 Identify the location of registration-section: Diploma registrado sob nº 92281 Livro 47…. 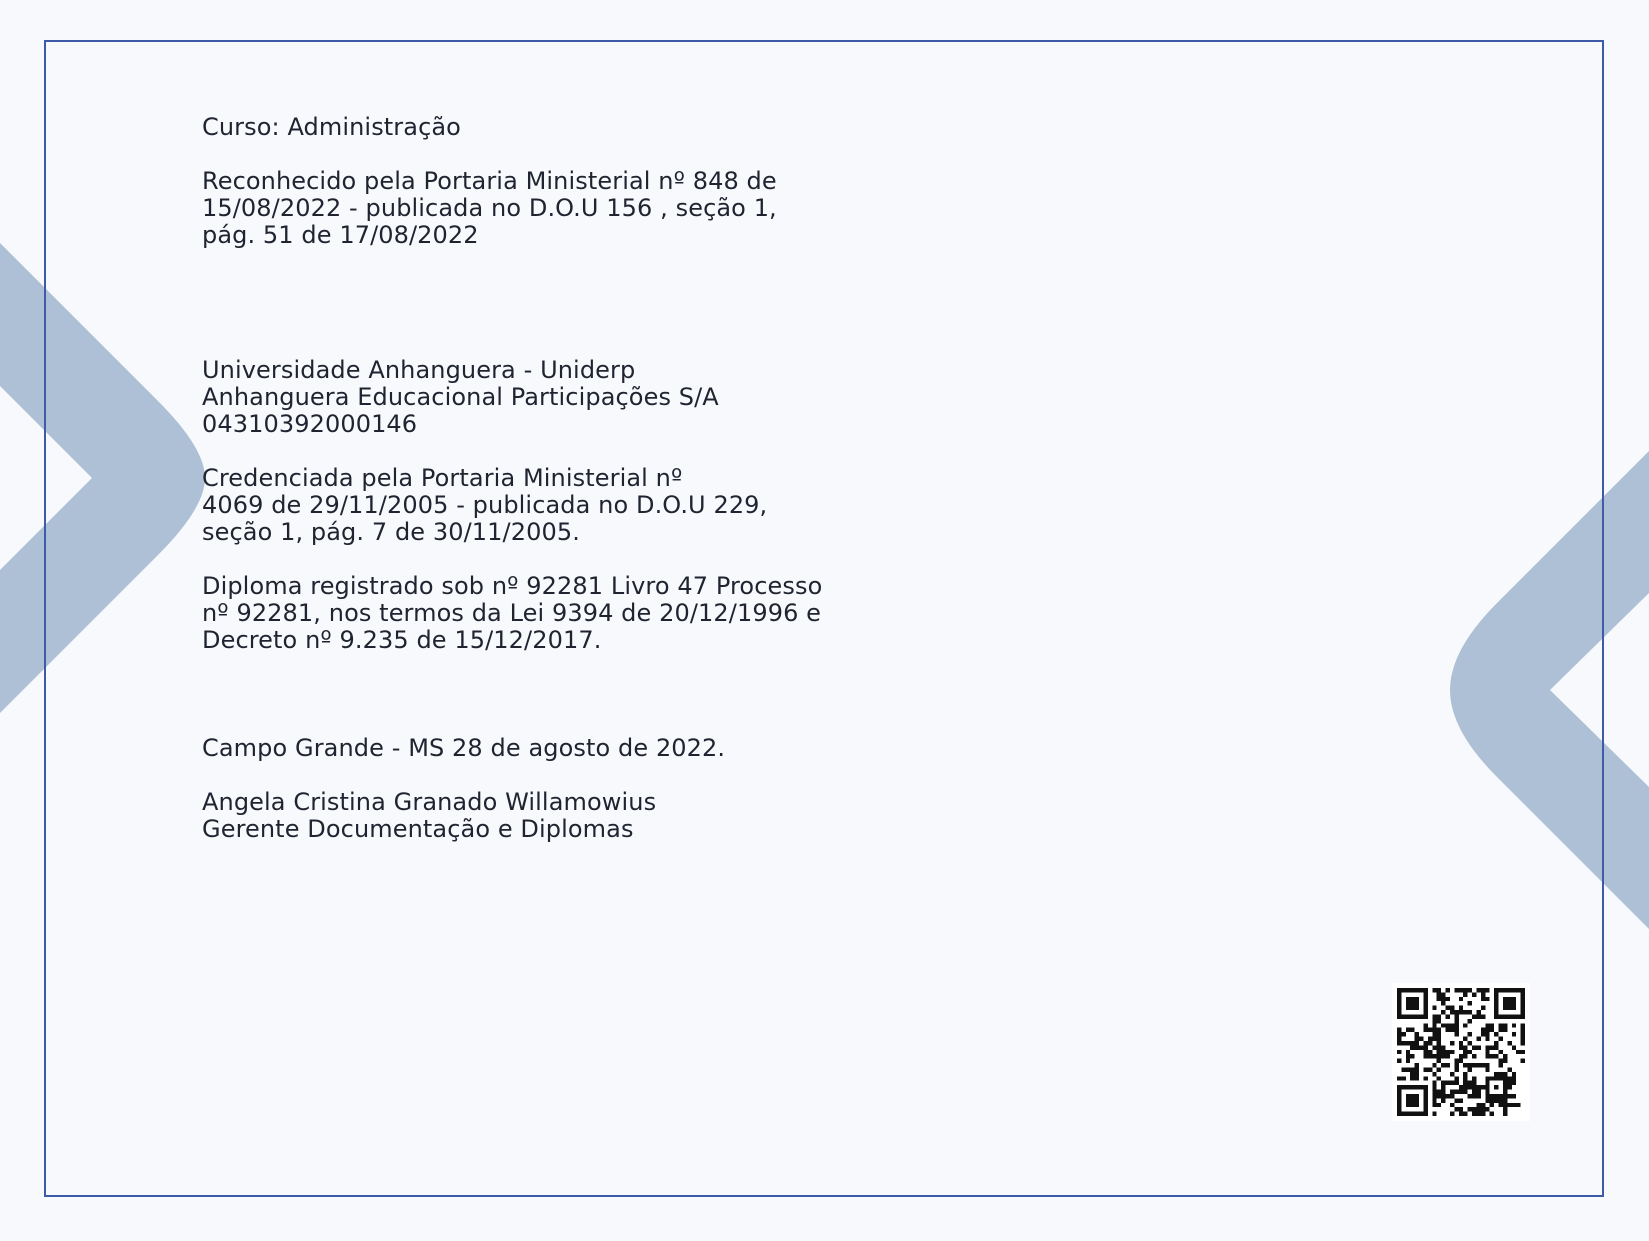
(562, 613).